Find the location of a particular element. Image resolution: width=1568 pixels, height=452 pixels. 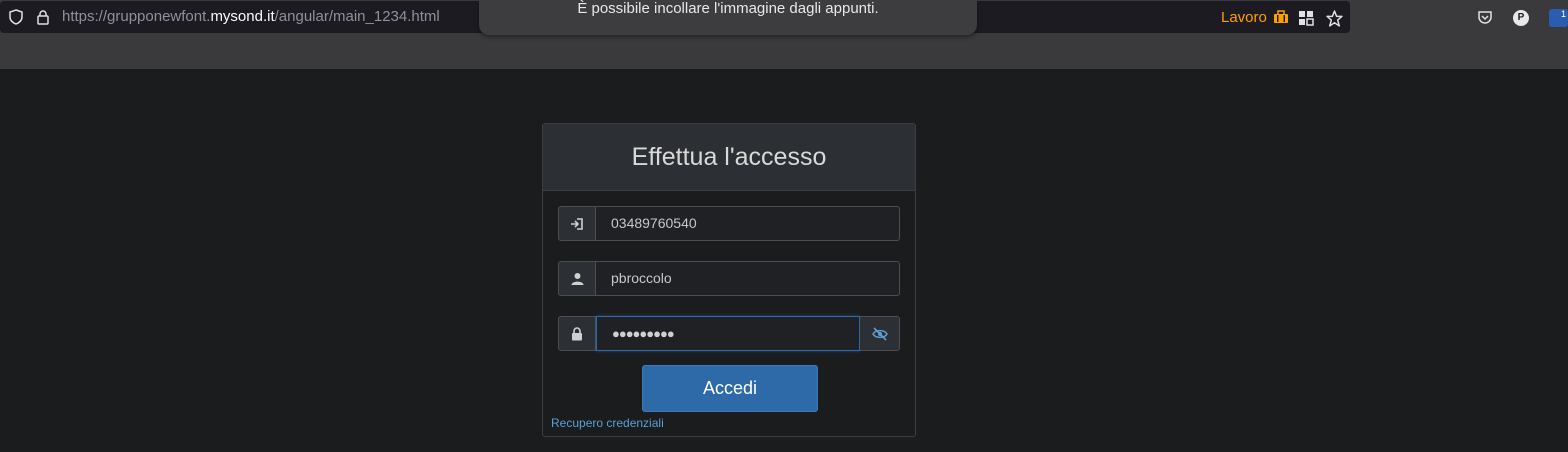

eye-slash-icon is located at coordinates (879, 333).